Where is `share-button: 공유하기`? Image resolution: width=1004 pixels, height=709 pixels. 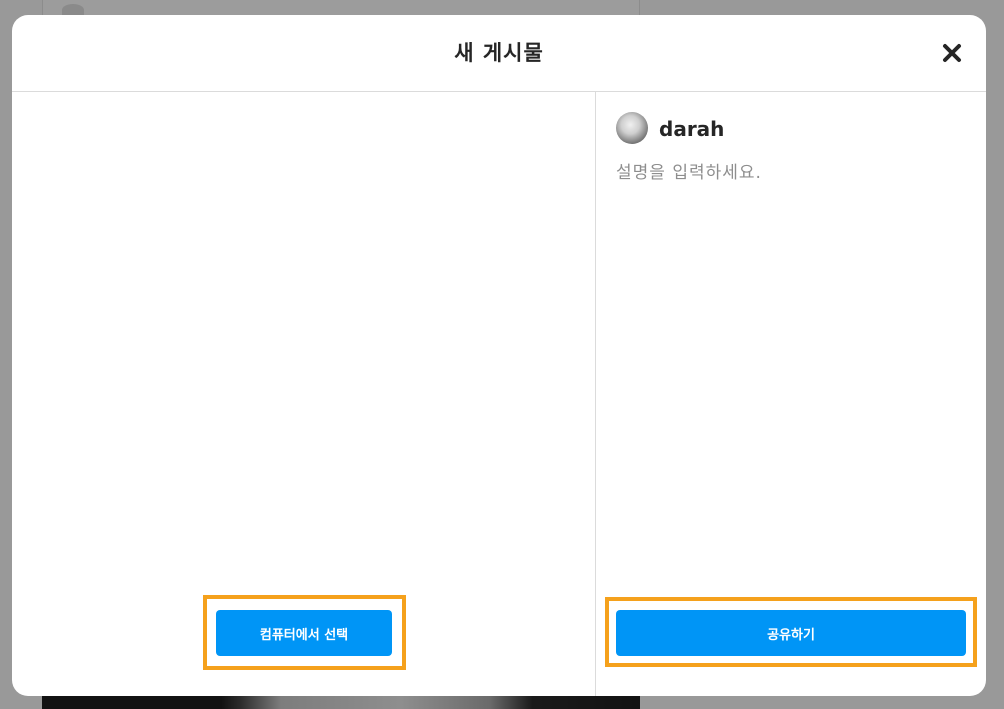
share-button: 공유하기 is located at coordinates (791, 633).